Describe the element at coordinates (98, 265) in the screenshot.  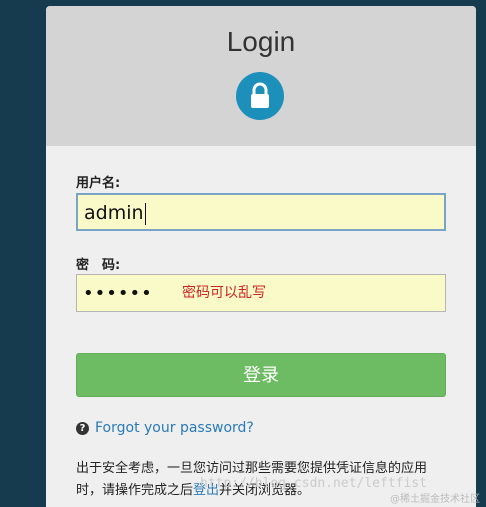
I see `password-label: 密 码:` at that location.